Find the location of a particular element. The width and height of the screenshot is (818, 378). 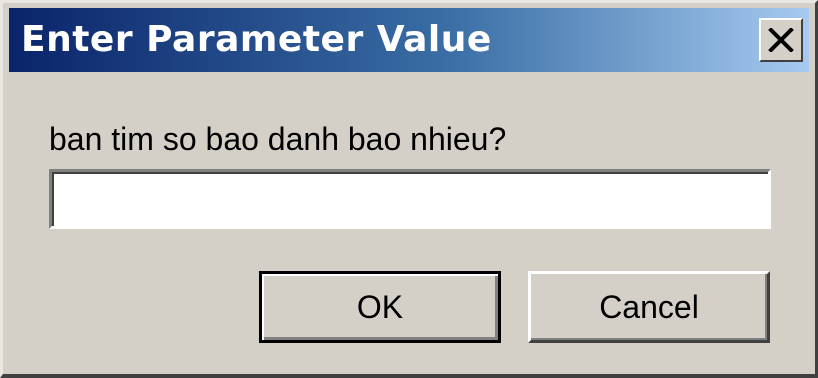

window-title: Enter Parameter Value is located at coordinates (256, 39).